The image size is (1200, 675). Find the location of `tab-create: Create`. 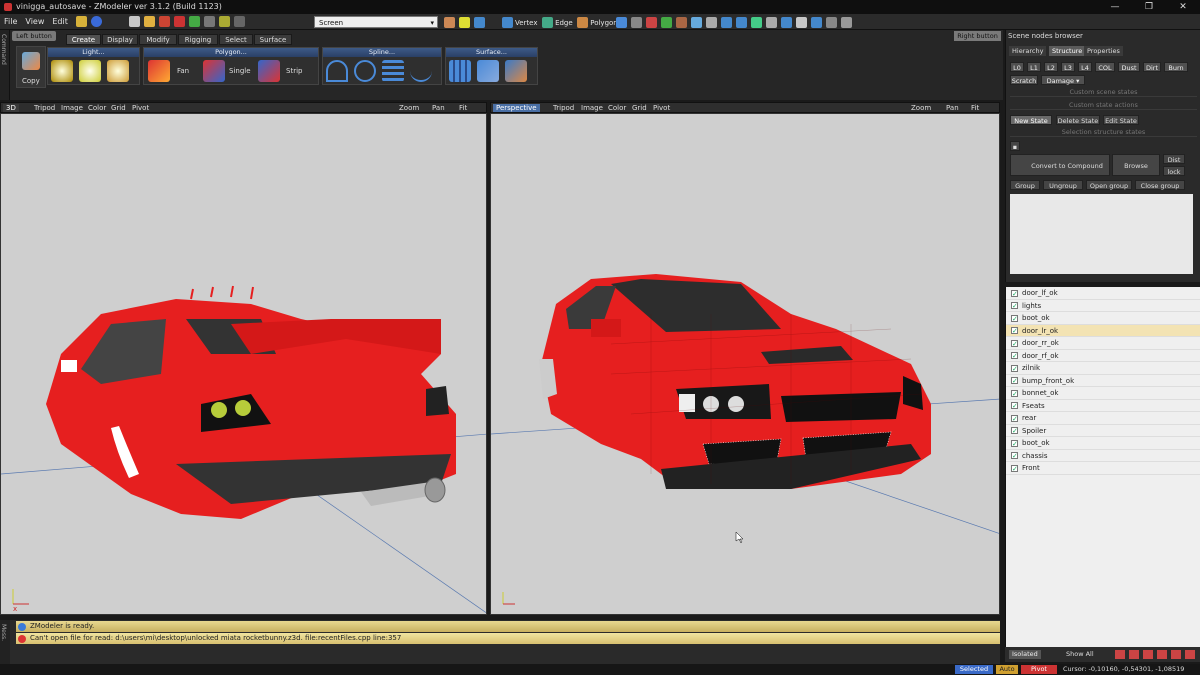

tab-create: Create is located at coordinates (83, 39).